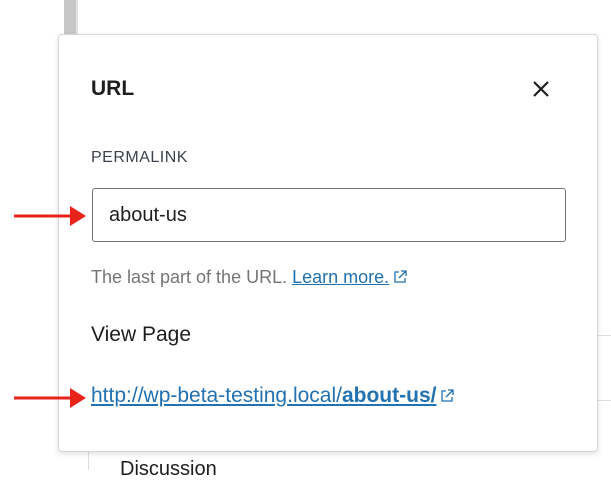  I want to click on popover-title: URL, so click(113, 88).